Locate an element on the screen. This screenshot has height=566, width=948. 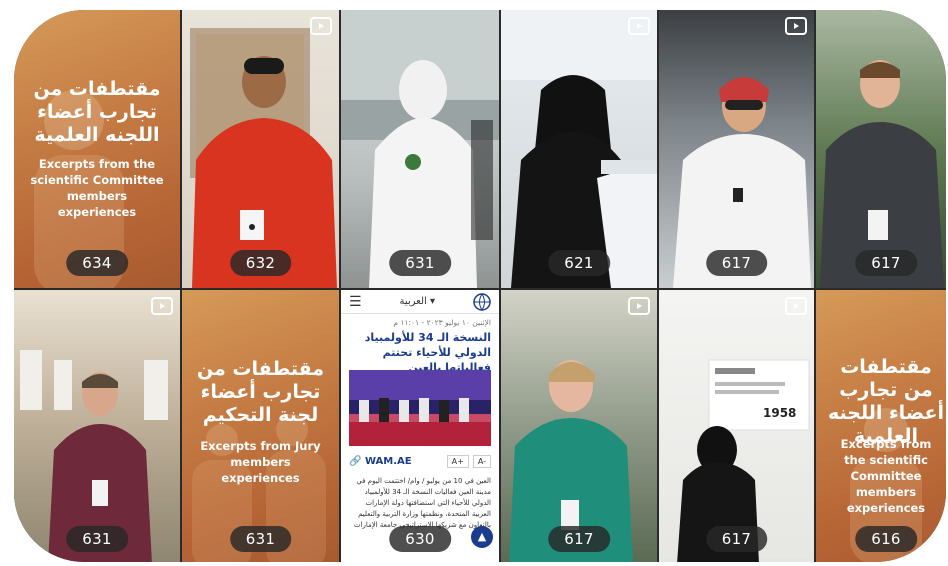
reel-tile-6: 617 is located at coordinates (881, 149).